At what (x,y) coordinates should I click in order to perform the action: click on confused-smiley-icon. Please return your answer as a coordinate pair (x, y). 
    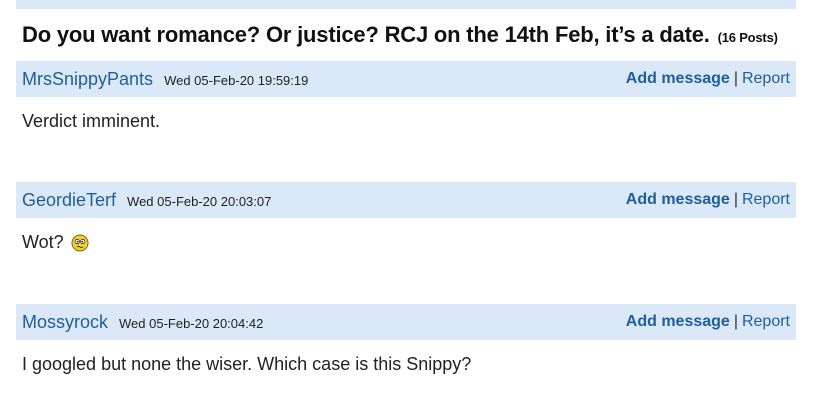
    Looking at the image, I should click on (80, 243).